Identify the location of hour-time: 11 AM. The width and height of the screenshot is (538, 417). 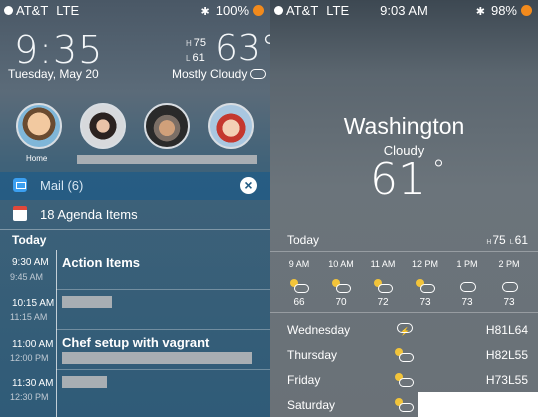
(383, 264).